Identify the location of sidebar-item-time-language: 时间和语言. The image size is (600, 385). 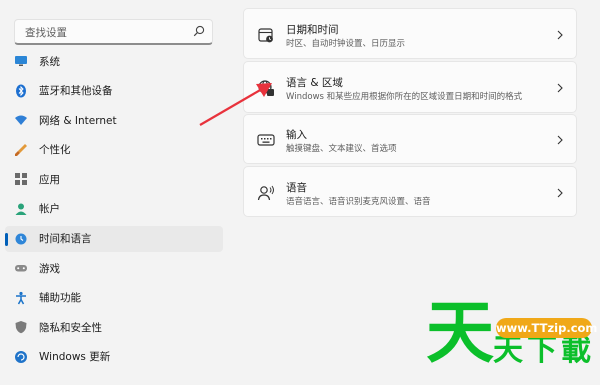
(114, 238).